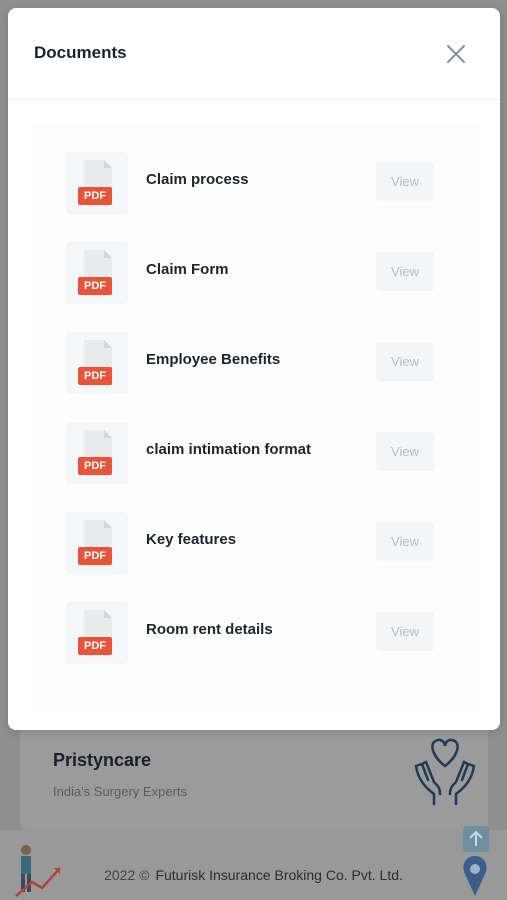 The image size is (507, 900). What do you see at coordinates (254, 54) in the screenshot?
I see `modal-header: Documents` at bounding box center [254, 54].